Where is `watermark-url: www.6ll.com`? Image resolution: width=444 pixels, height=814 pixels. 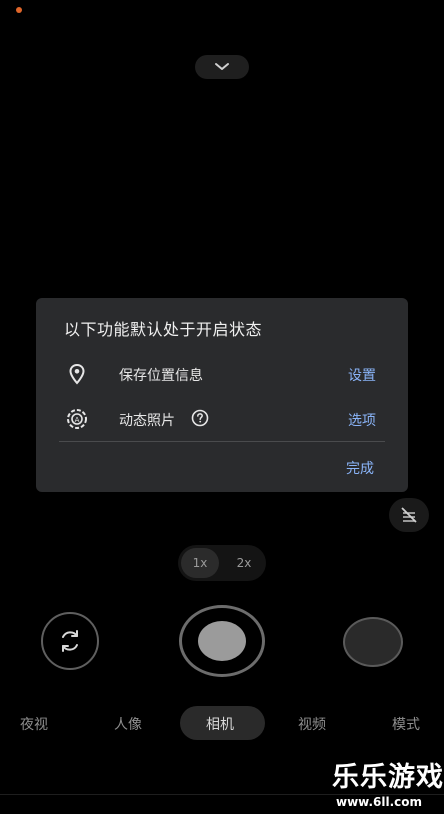 watermark-url: www.6ll.com is located at coordinates (379, 802).